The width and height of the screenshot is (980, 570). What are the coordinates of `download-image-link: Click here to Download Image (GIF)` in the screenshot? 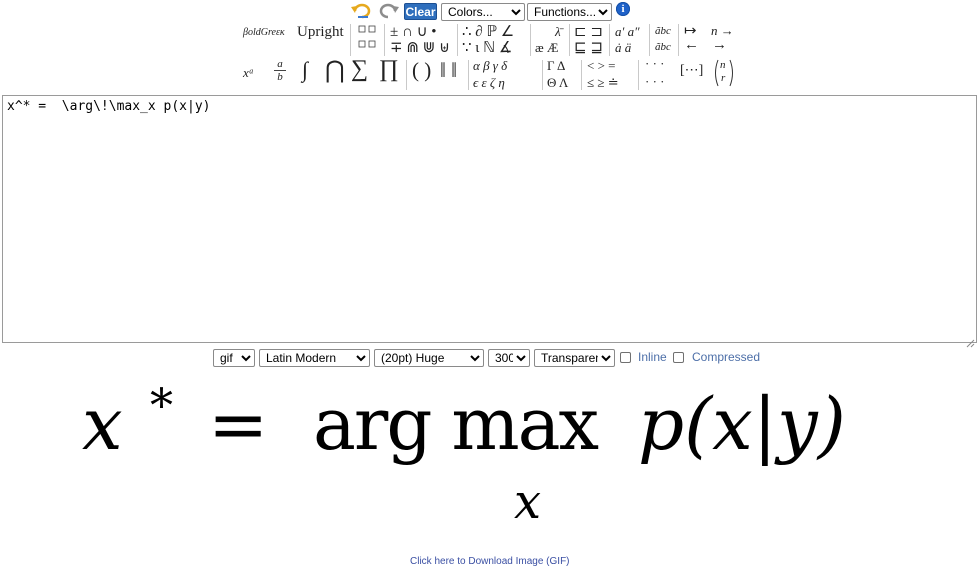 It's located at (490, 561).